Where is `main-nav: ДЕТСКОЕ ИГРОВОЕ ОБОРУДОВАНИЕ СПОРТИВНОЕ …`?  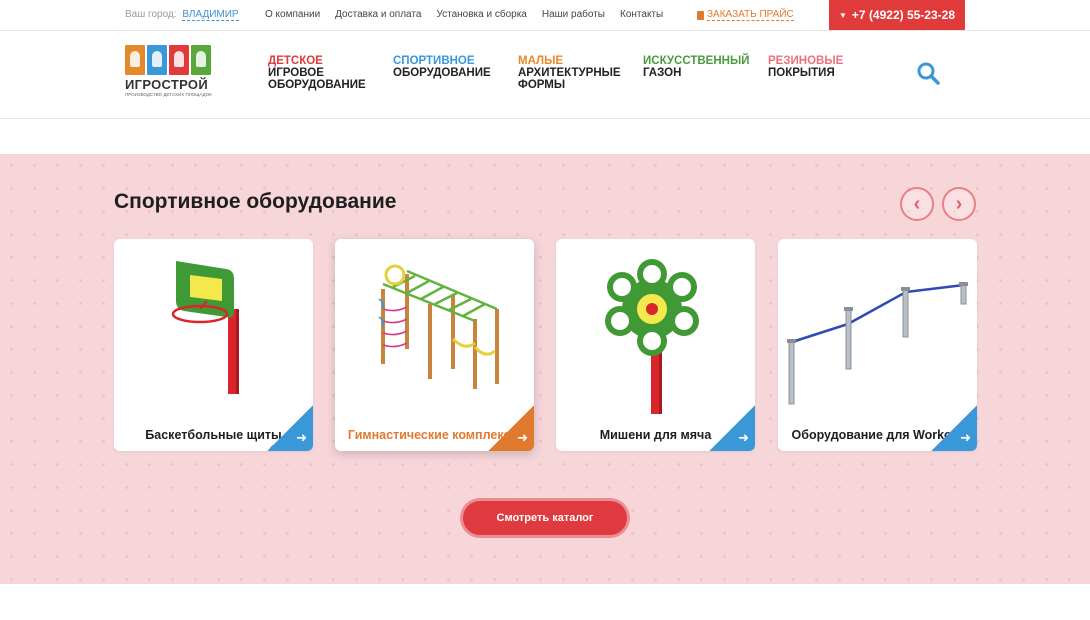 main-nav: ДЕТСКОЕ ИГРОВОЕ ОБОРУДОВАНИЕ СПОРТИВНОЕ … is located at coordinates (573, 73).